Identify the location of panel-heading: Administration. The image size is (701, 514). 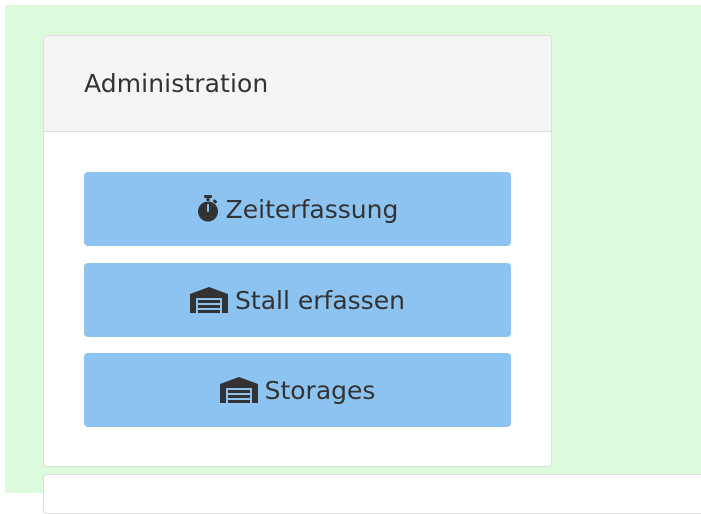
(297, 84).